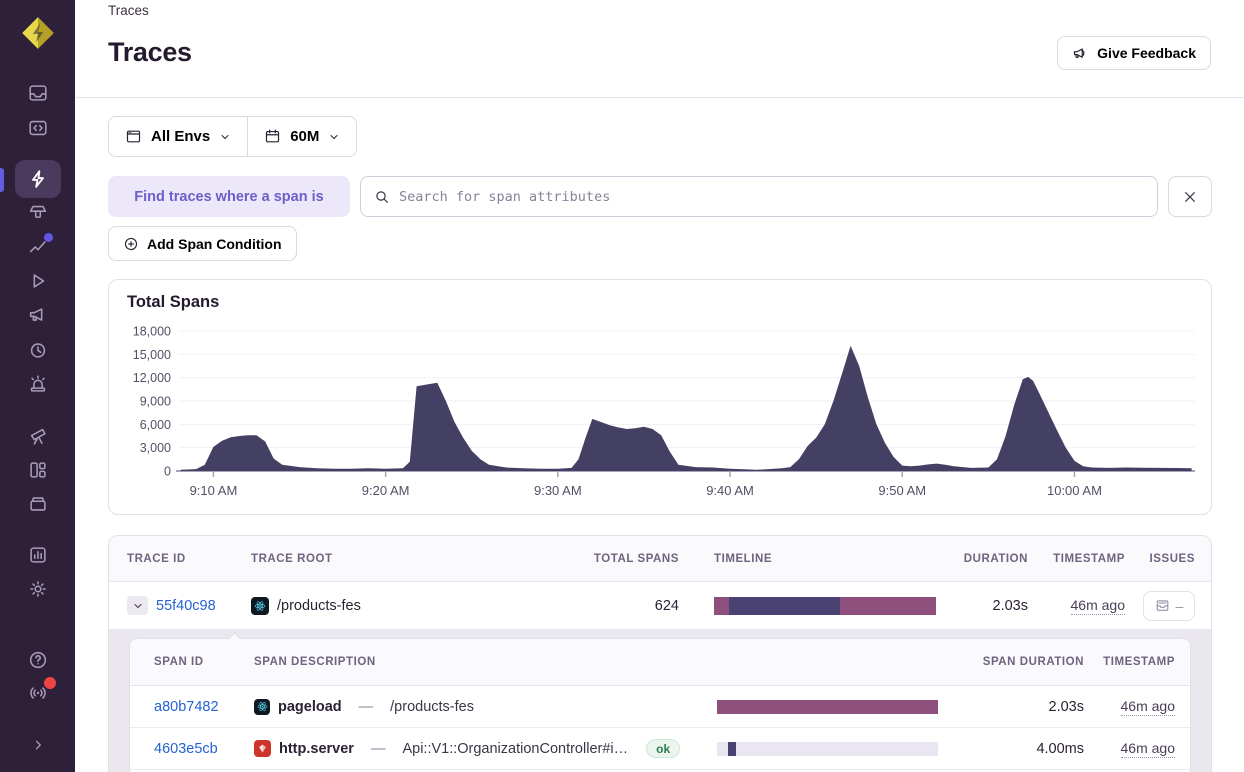 This screenshot has width=1244, height=772. Describe the element at coordinates (155, 402) in the screenshot. I see `svg-text: 9,000` at that location.